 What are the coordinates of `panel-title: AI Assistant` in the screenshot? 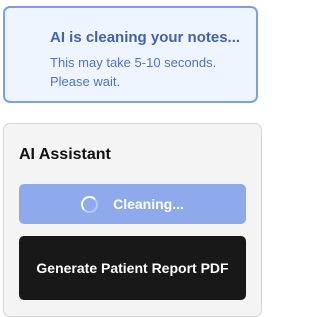 It's located at (65, 154).